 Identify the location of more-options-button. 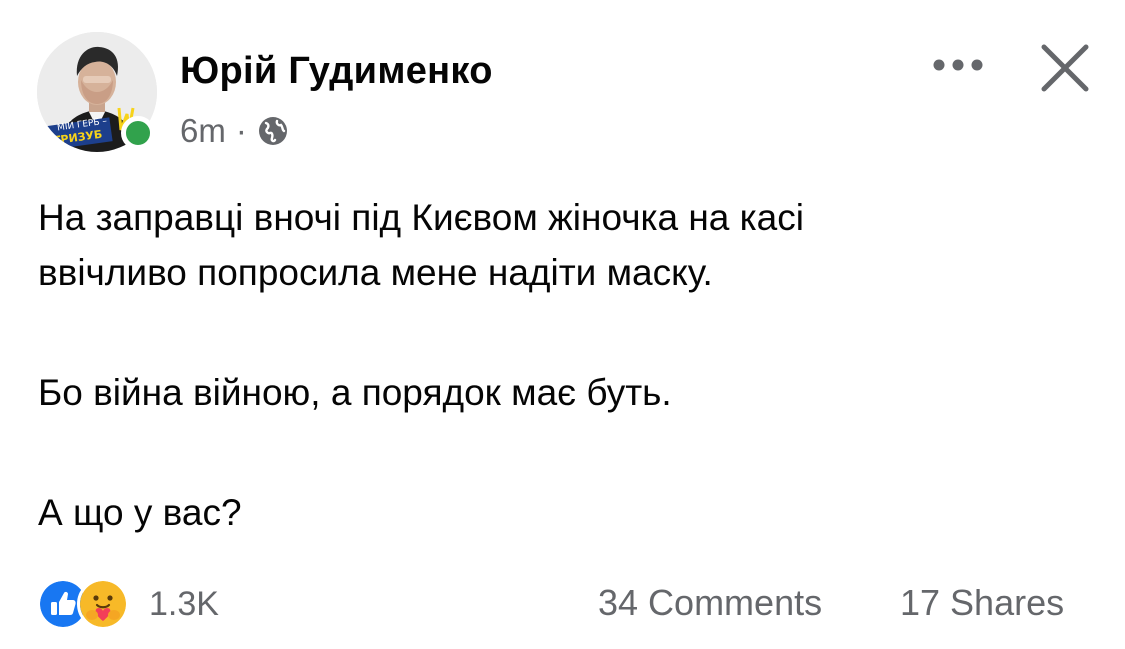
(958, 65).